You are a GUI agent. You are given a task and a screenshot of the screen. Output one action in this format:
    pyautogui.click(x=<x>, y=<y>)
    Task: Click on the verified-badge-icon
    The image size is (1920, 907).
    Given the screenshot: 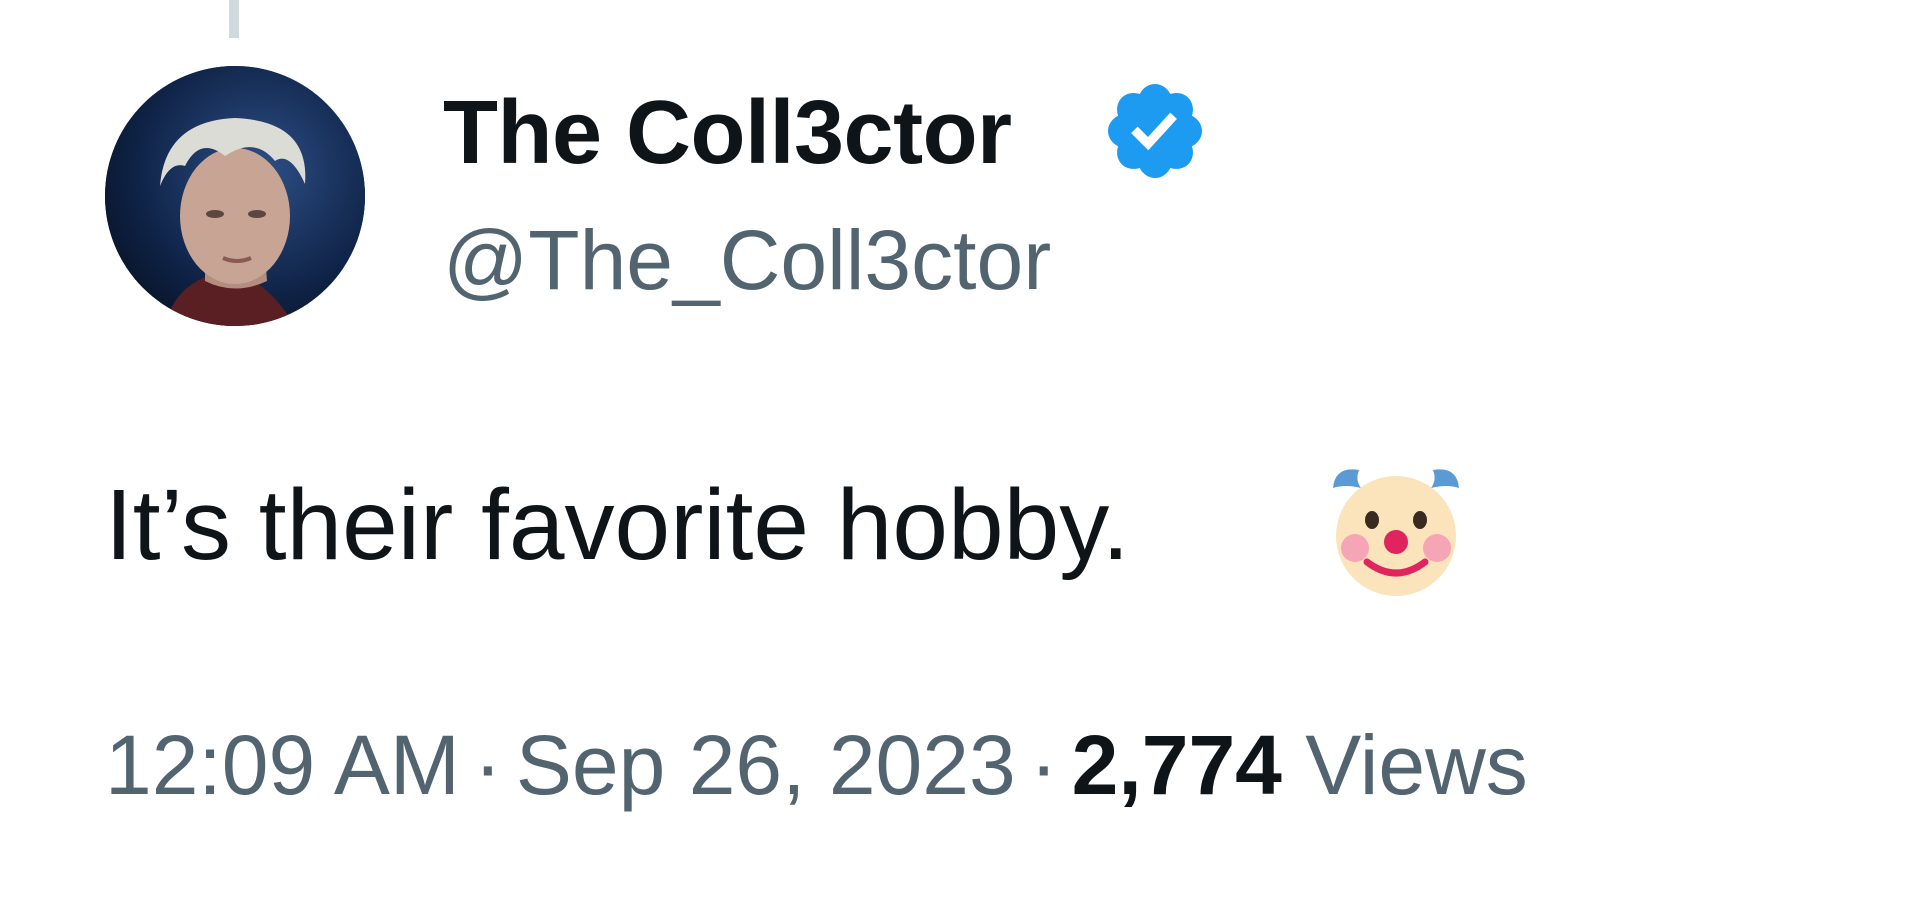 What is the action you would take?
    pyautogui.click(x=1155, y=131)
    